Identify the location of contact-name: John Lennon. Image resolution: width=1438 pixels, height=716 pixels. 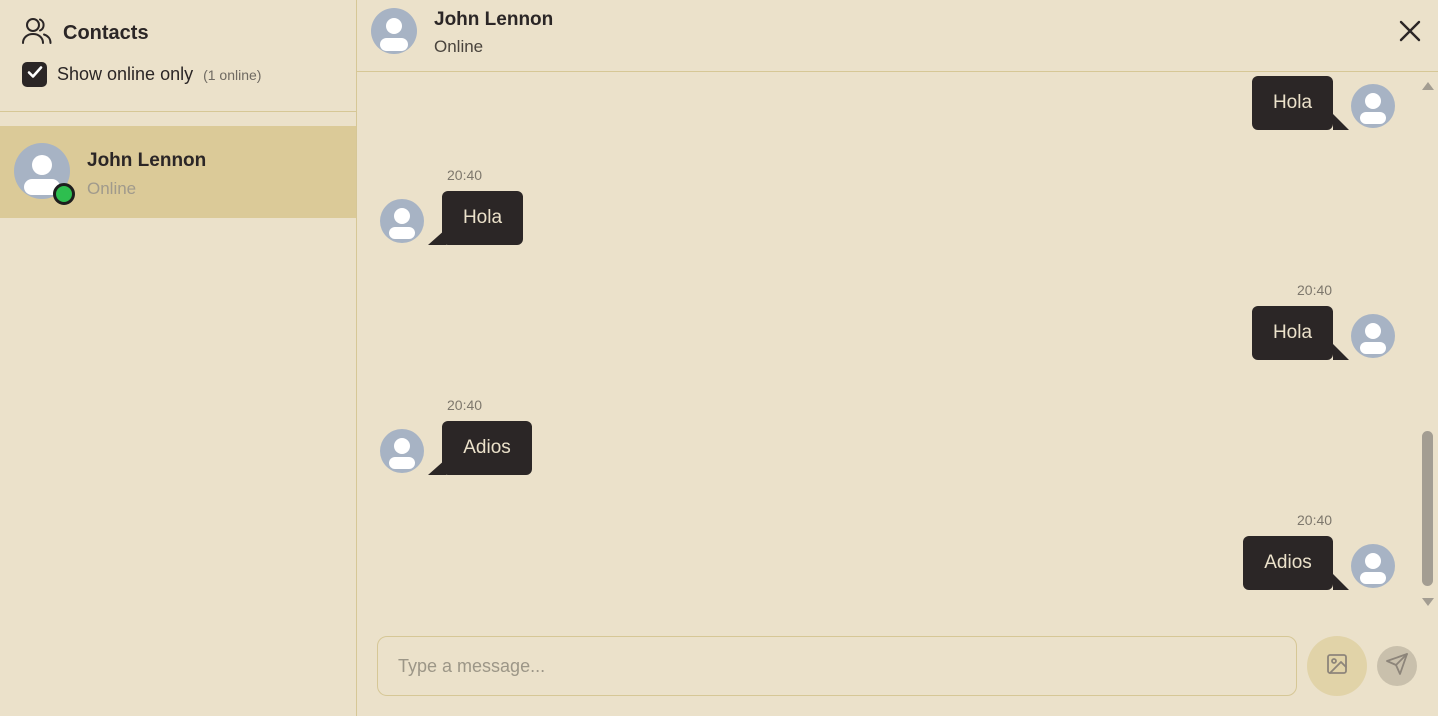
(147, 160).